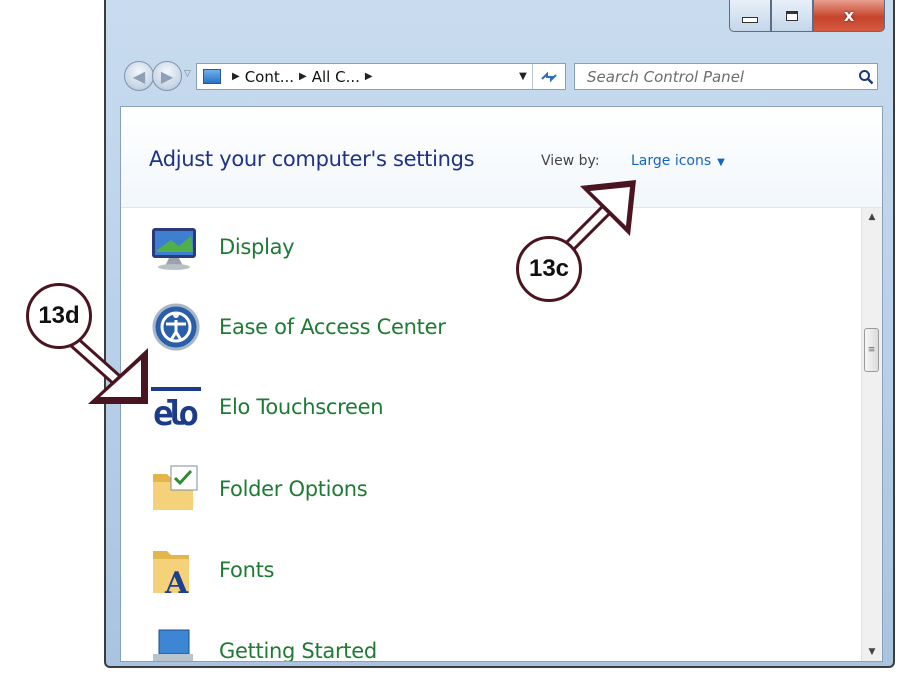 The height and width of the screenshot is (673, 899). Describe the element at coordinates (549, 269) in the screenshot. I see `callout-13c: 13c` at that location.